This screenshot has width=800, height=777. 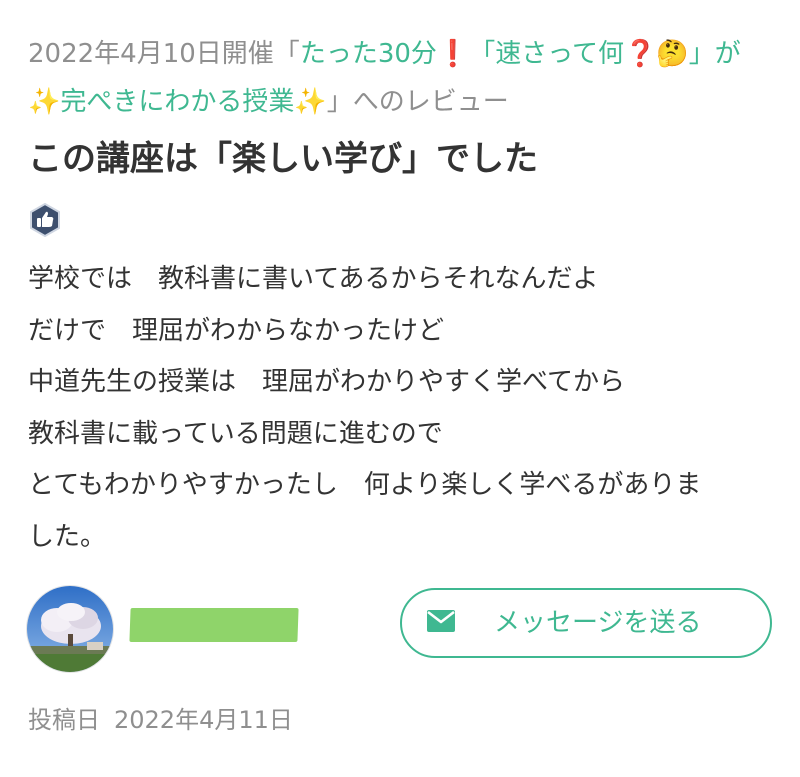 What do you see at coordinates (365, 485) in the screenshot?
I see `review-body-line: とてもわかりやすかったし 何より楽しく学べるがありま` at bounding box center [365, 485].